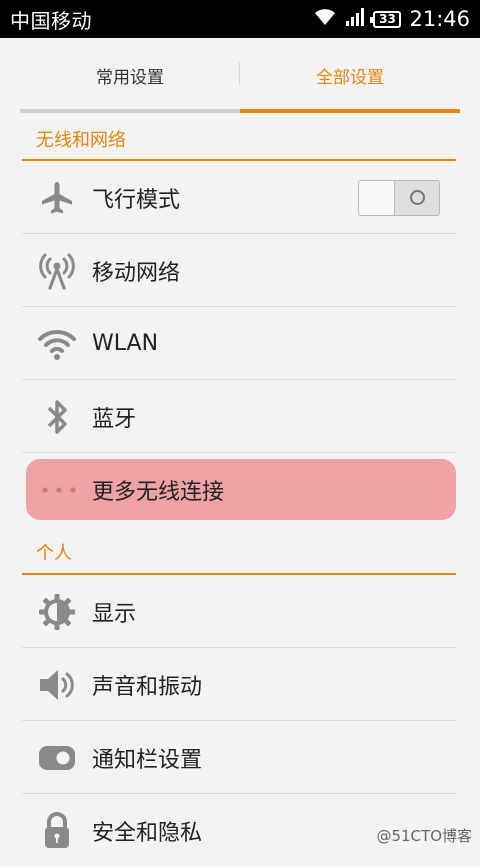 The height and width of the screenshot is (867, 480). I want to click on section-header-wireless: 无线和网络, so click(239, 139).